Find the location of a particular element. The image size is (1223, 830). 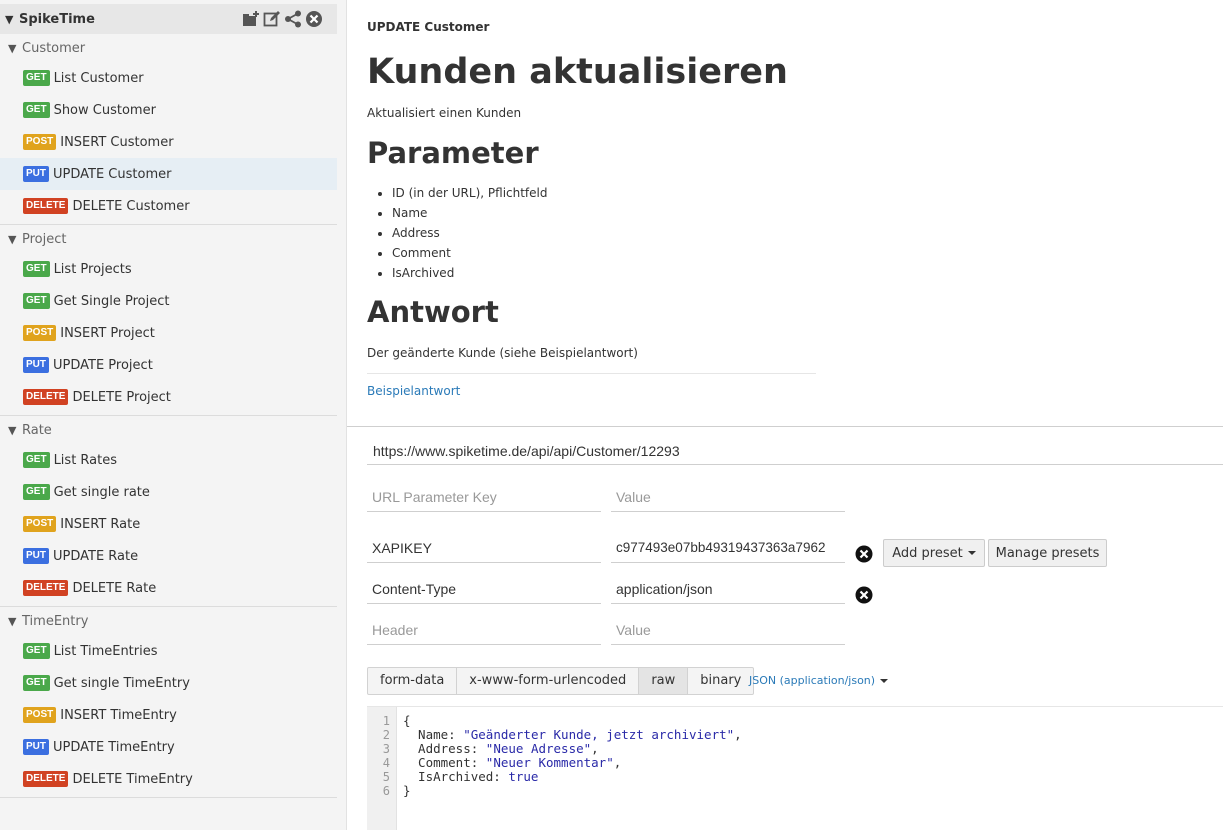

chevron-down-icon is located at coordinates (971, 553).